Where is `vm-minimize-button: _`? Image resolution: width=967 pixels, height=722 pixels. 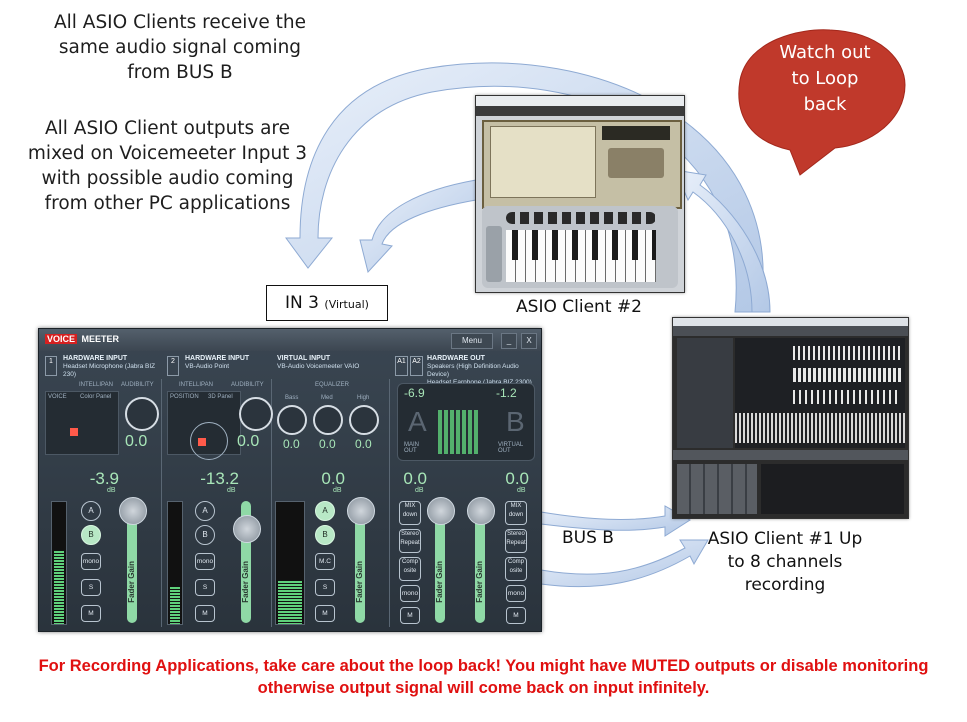 vm-minimize-button: _ is located at coordinates (509, 341).